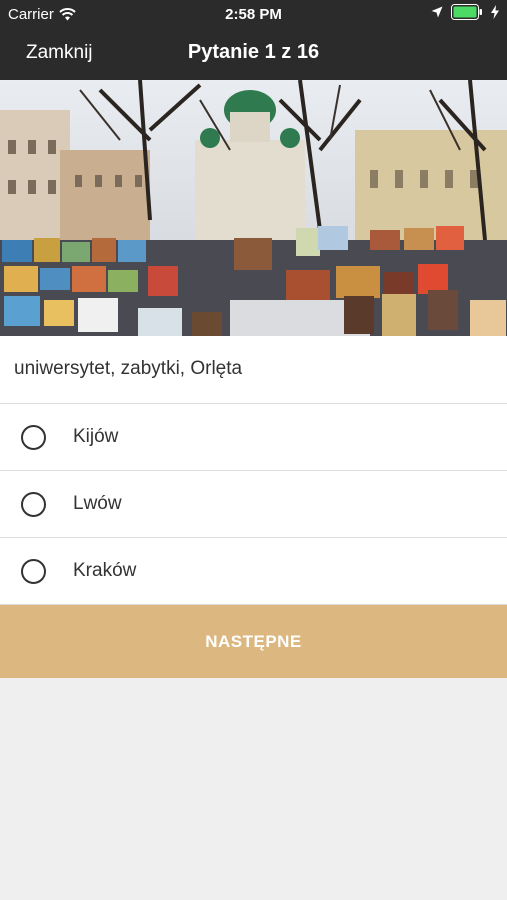  I want to click on answer-option-label: Kraków, so click(105, 570).